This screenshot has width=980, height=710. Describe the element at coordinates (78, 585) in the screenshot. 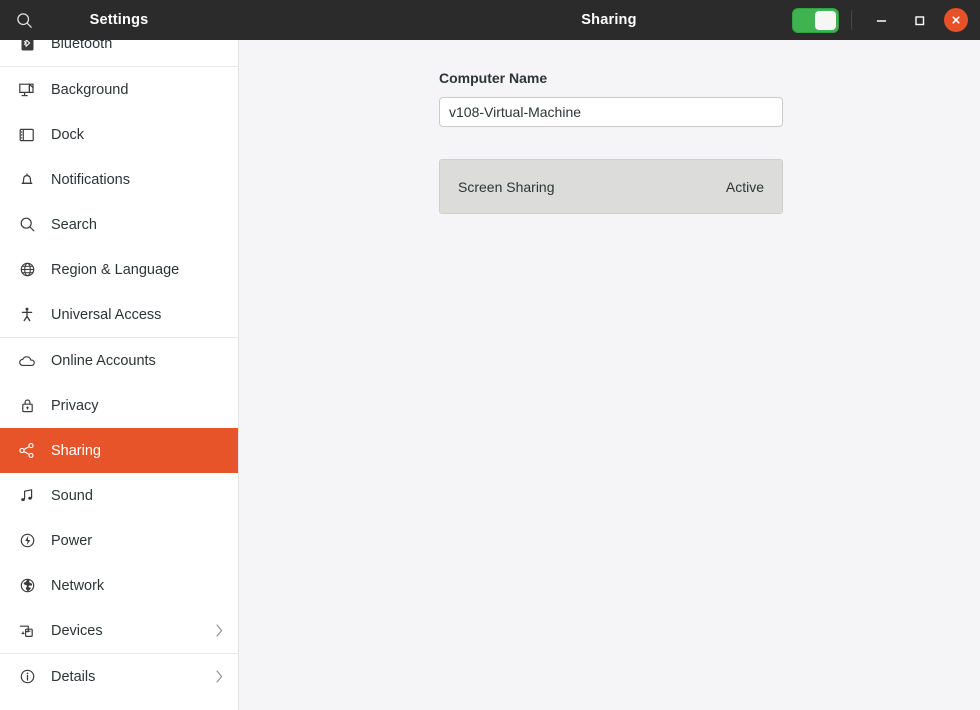

I see `sidebar-item-label: Network` at that location.